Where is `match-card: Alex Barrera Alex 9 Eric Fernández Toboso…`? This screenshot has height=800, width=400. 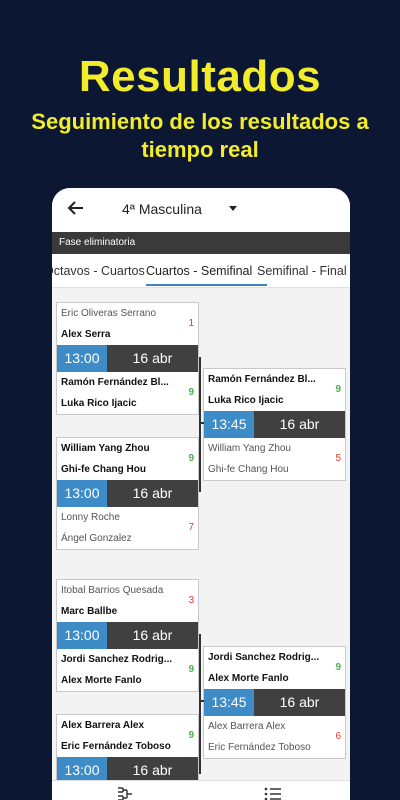
match-card: Alex Barrera Alex 9 Eric Fernández Toboso… is located at coordinates (127, 749).